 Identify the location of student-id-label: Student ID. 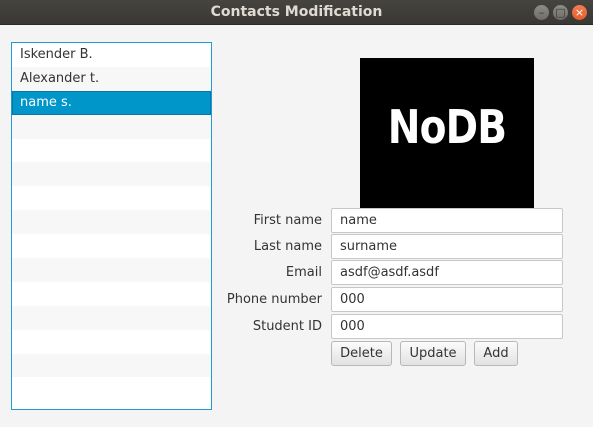
(287, 326).